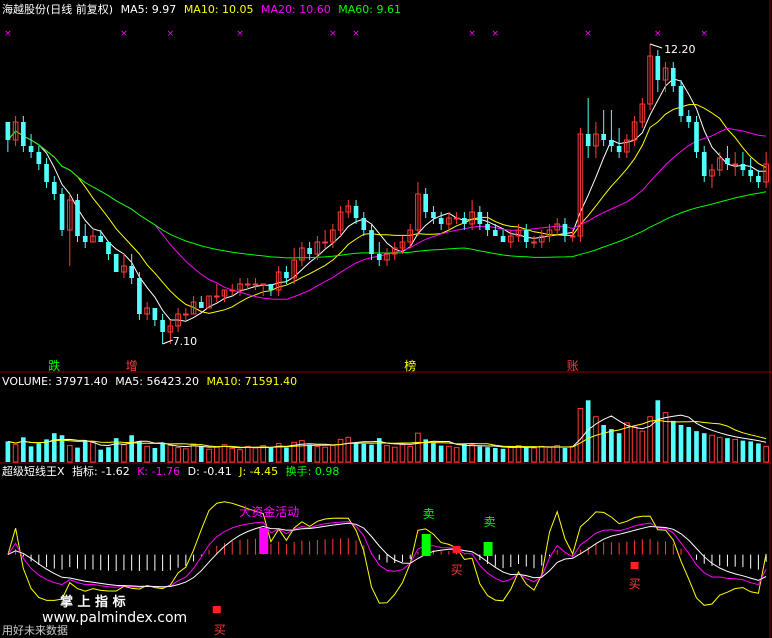  What do you see at coordinates (369, 9) in the screenshot?
I see `ma60-readout: MA60: 9.61` at bounding box center [369, 9].